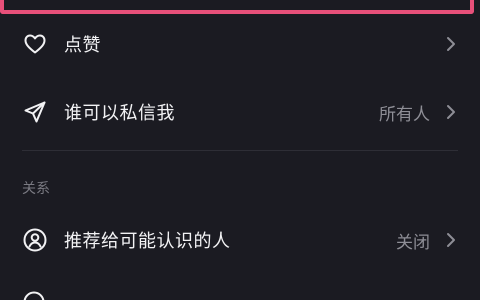 This screenshot has height=300, width=480. Describe the element at coordinates (82, 45) in the screenshot. I see `settings-row-label: 点赞` at that location.